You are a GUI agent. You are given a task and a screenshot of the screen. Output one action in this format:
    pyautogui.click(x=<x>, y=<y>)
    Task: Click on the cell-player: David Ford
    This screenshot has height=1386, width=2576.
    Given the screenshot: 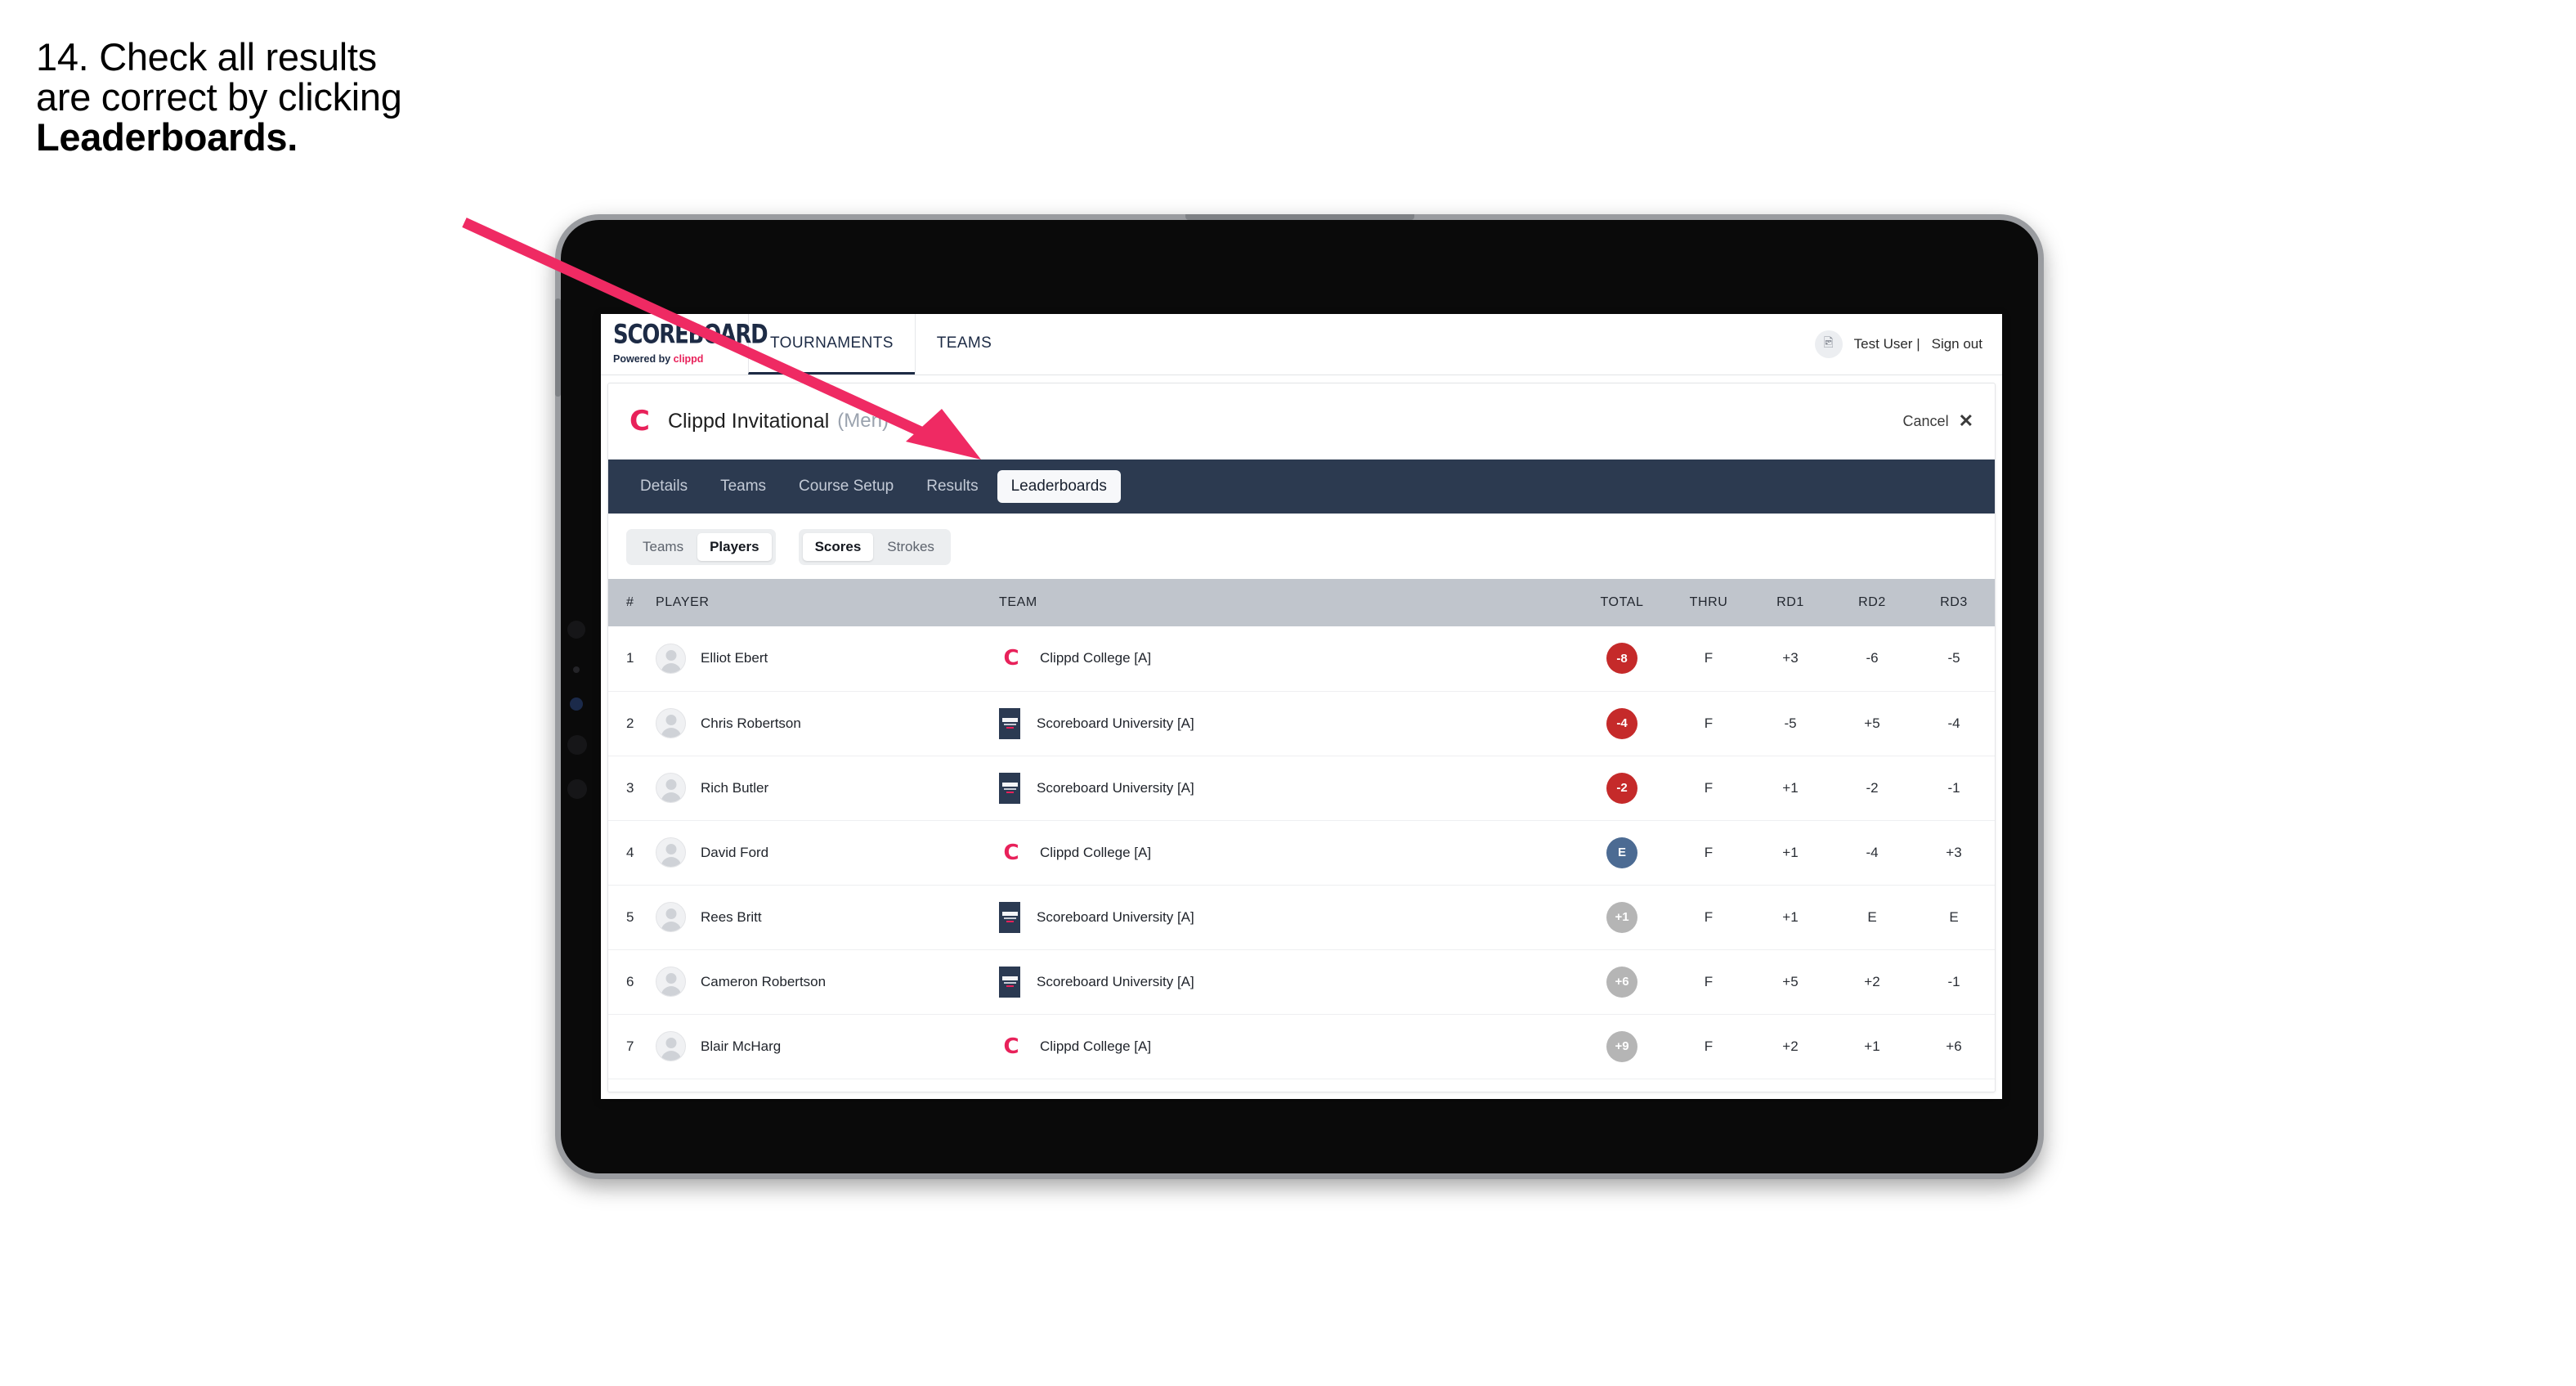 What is the action you would take?
    pyautogui.click(x=828, y=852)
    